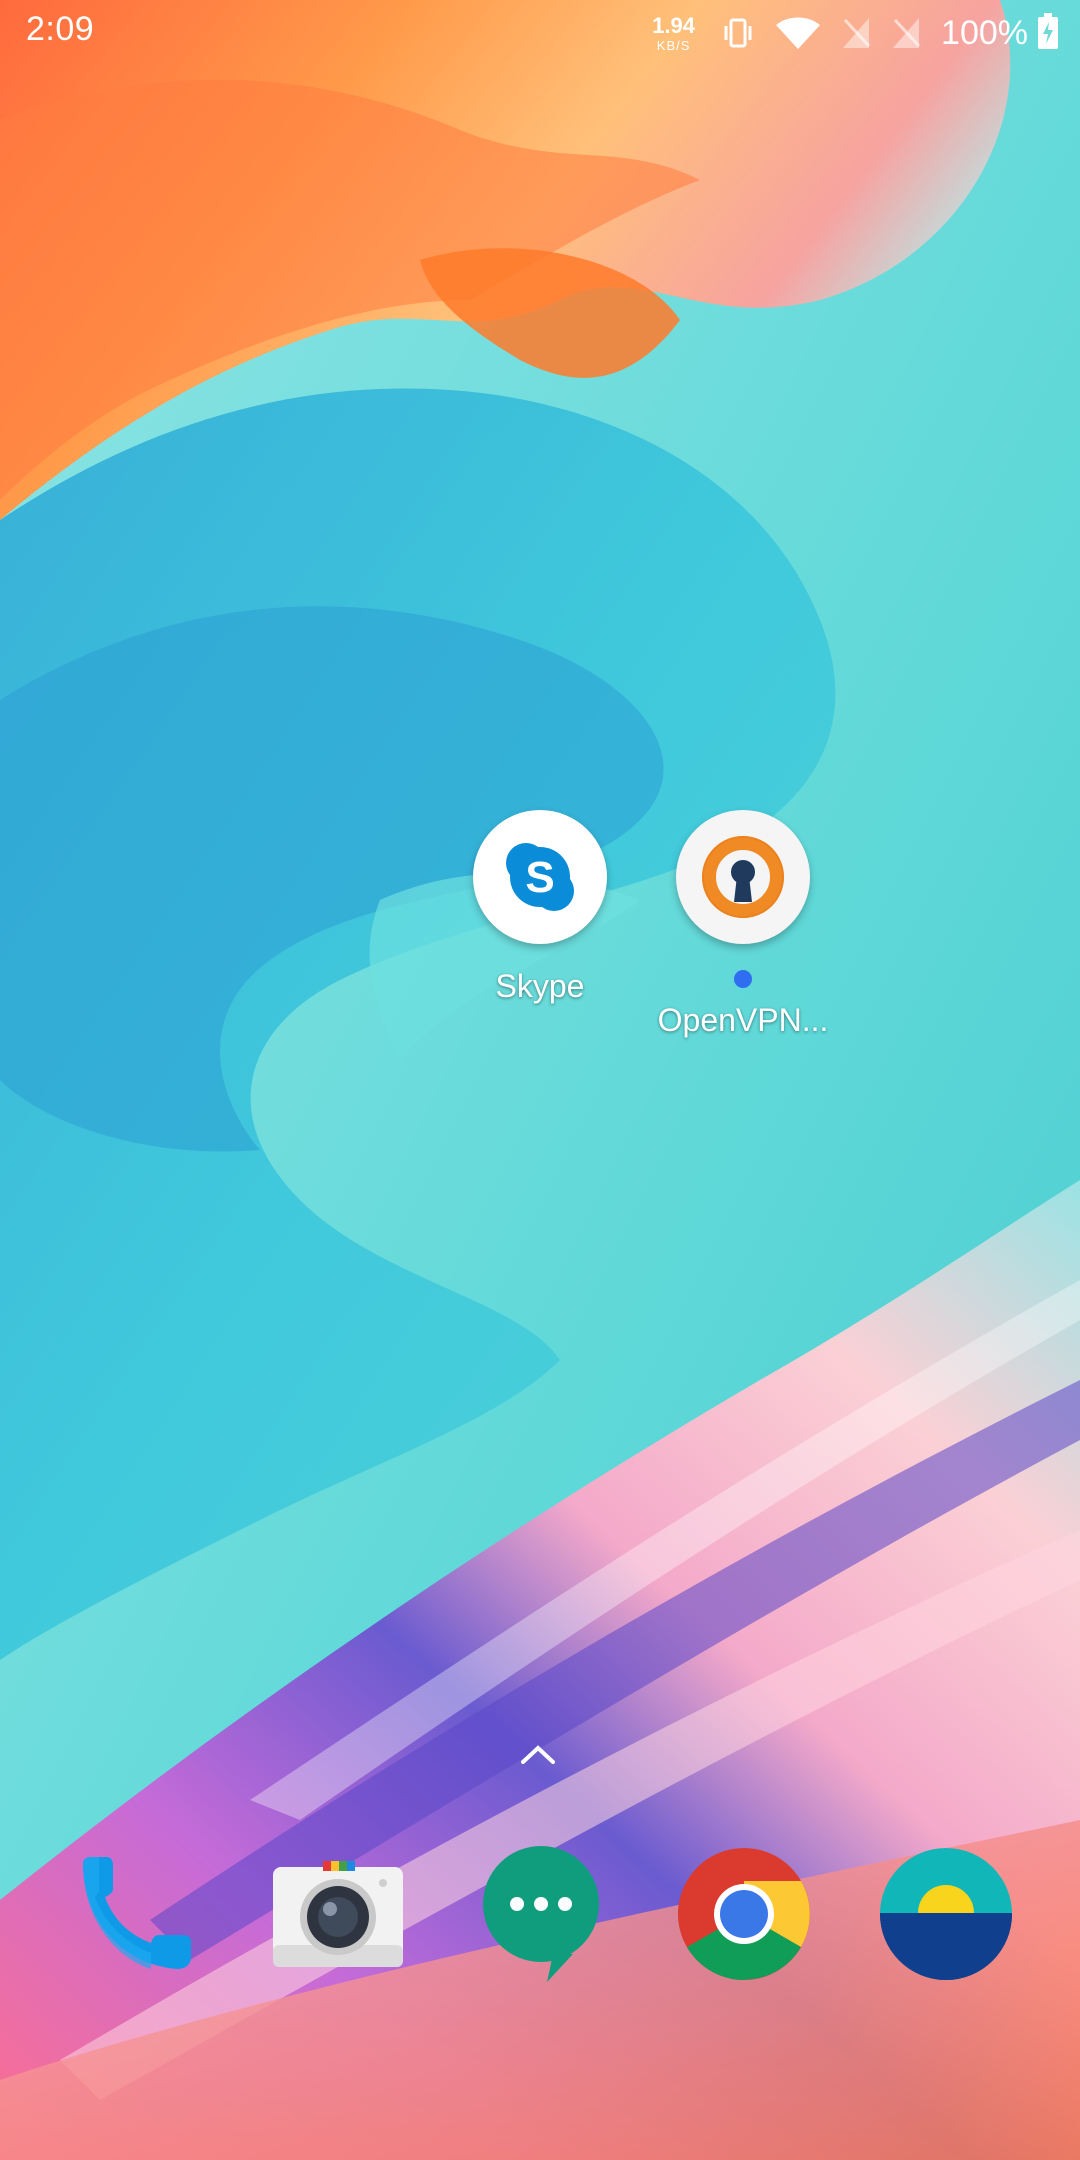  I want to click on dock-messaging, so click(542, 1914).